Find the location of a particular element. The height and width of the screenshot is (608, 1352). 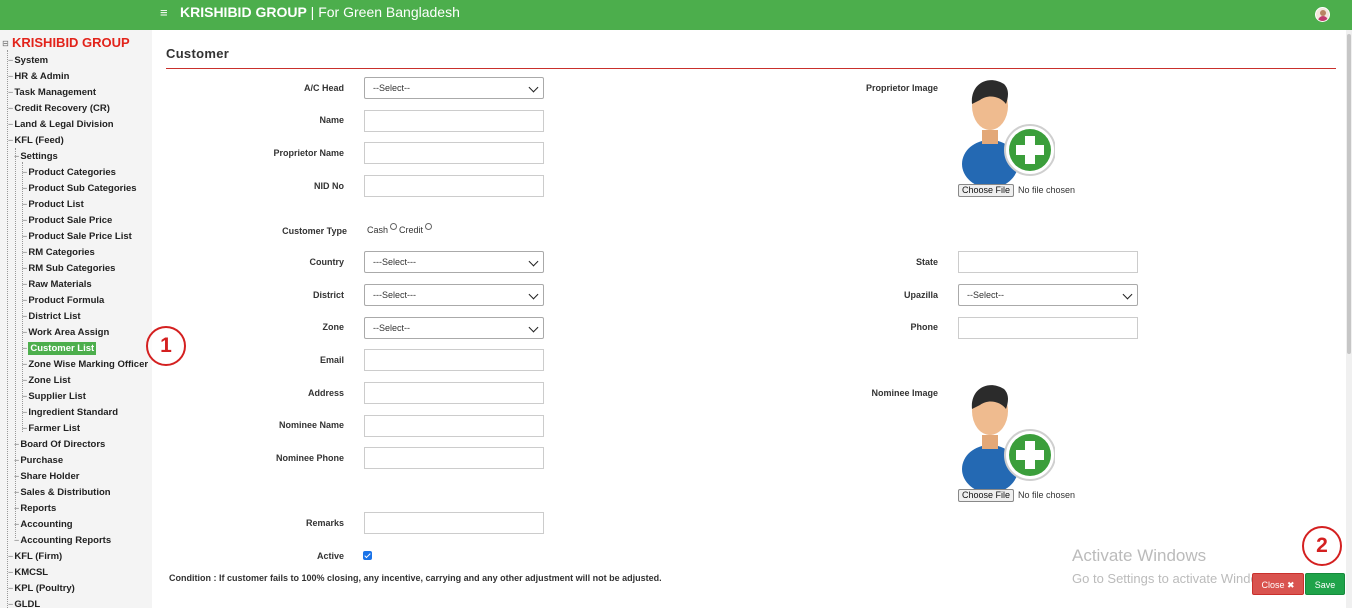

sidebar-item-product-sub-categories: -- Product Sub Categories is located at coordinates (79, 189).